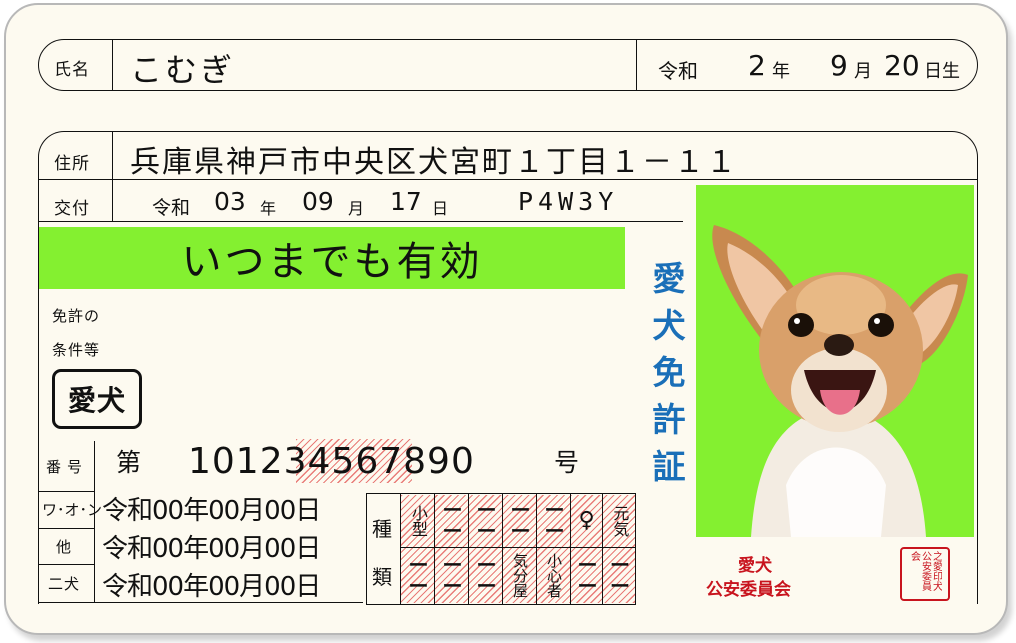 This screenshot has width=1016, height=643. I want to click on kind-cell: 小型, so click(417, 521).